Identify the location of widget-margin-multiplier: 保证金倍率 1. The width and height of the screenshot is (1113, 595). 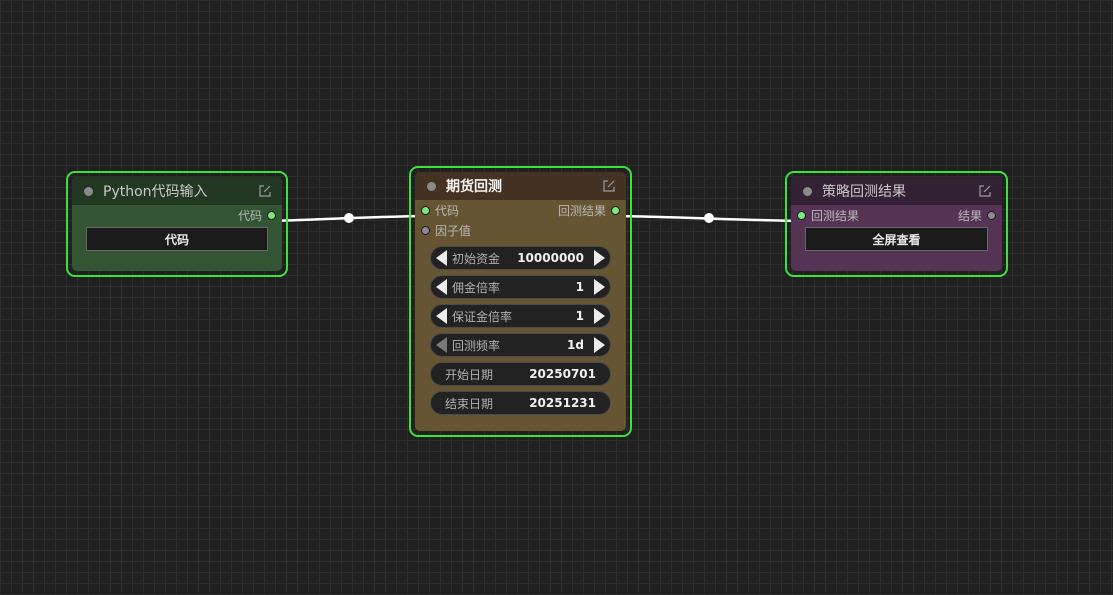
(520, 316).